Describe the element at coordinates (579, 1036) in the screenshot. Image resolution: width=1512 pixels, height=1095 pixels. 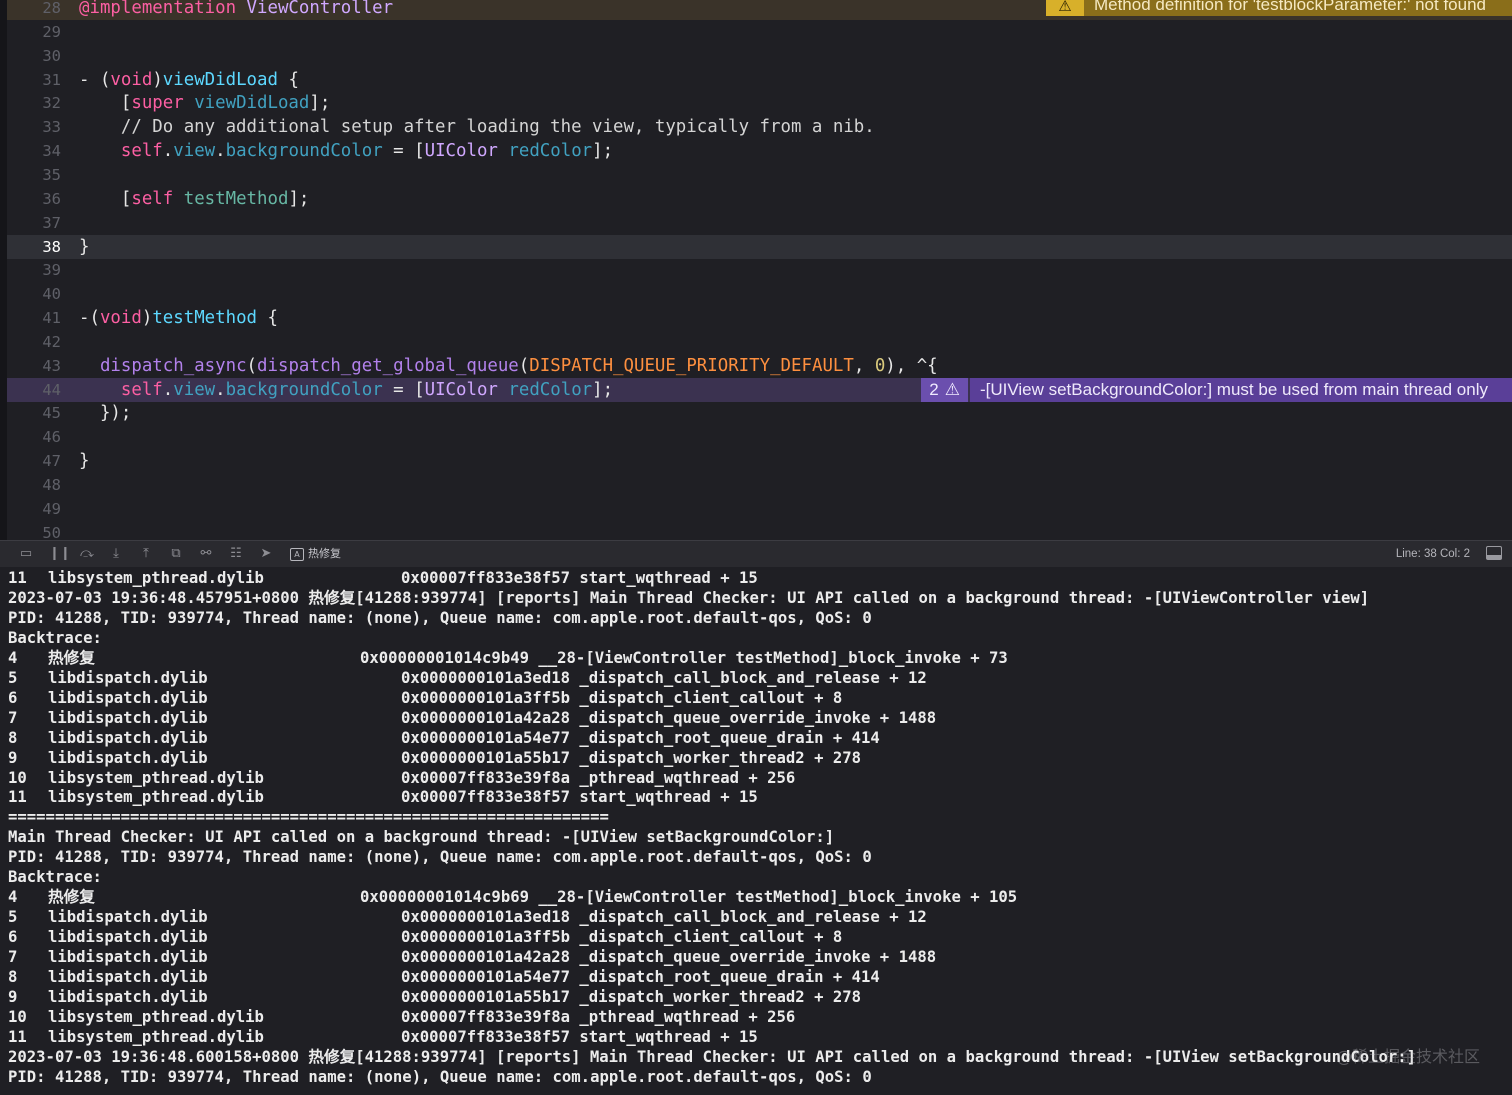
I see `frame-symbol: 0x00007ff833e38f57 start_wqthread + 15` at that location.